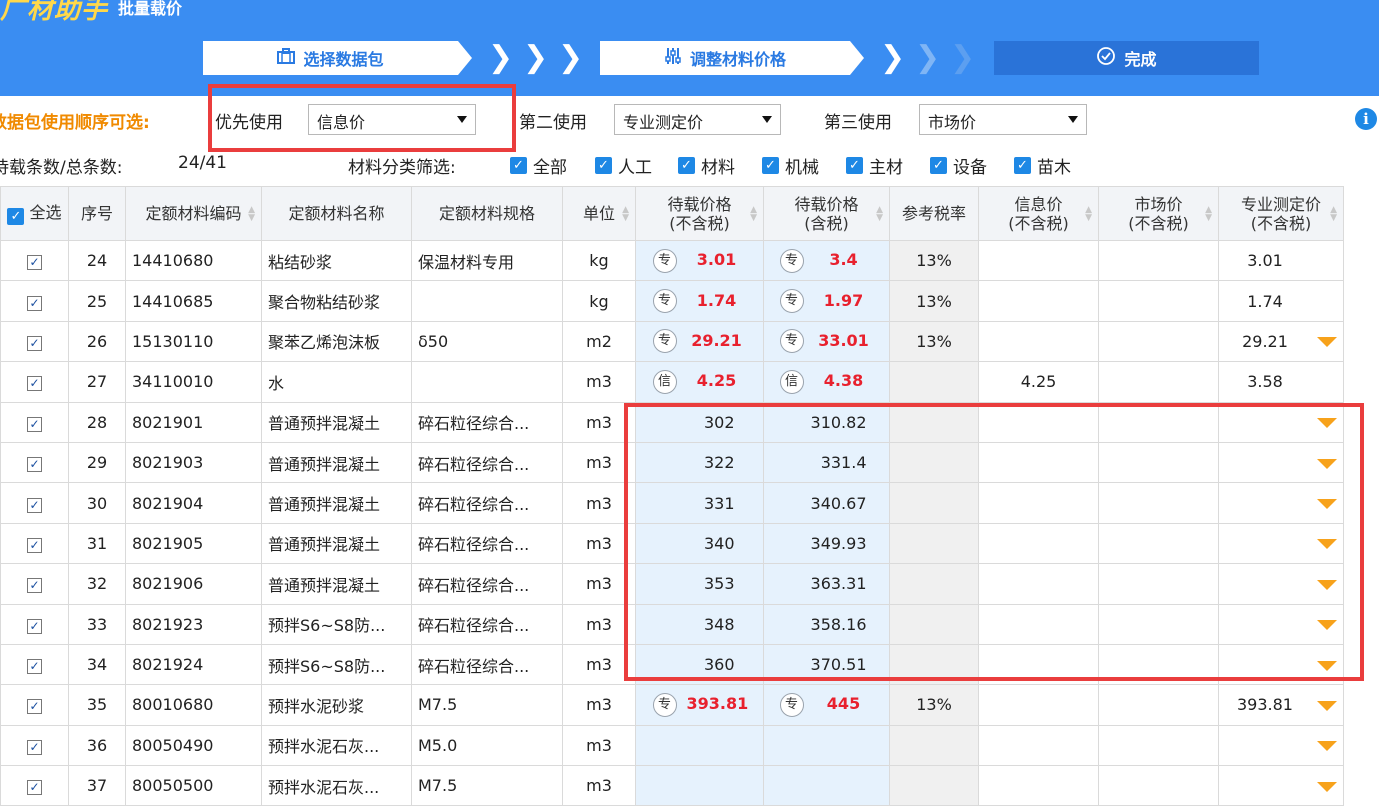 The image size is (1379, 806). What do you see at coordinates (330, 58) in the screenshot?
I see `step-select-package: 选择数据包` at bounding box center [330, 58].